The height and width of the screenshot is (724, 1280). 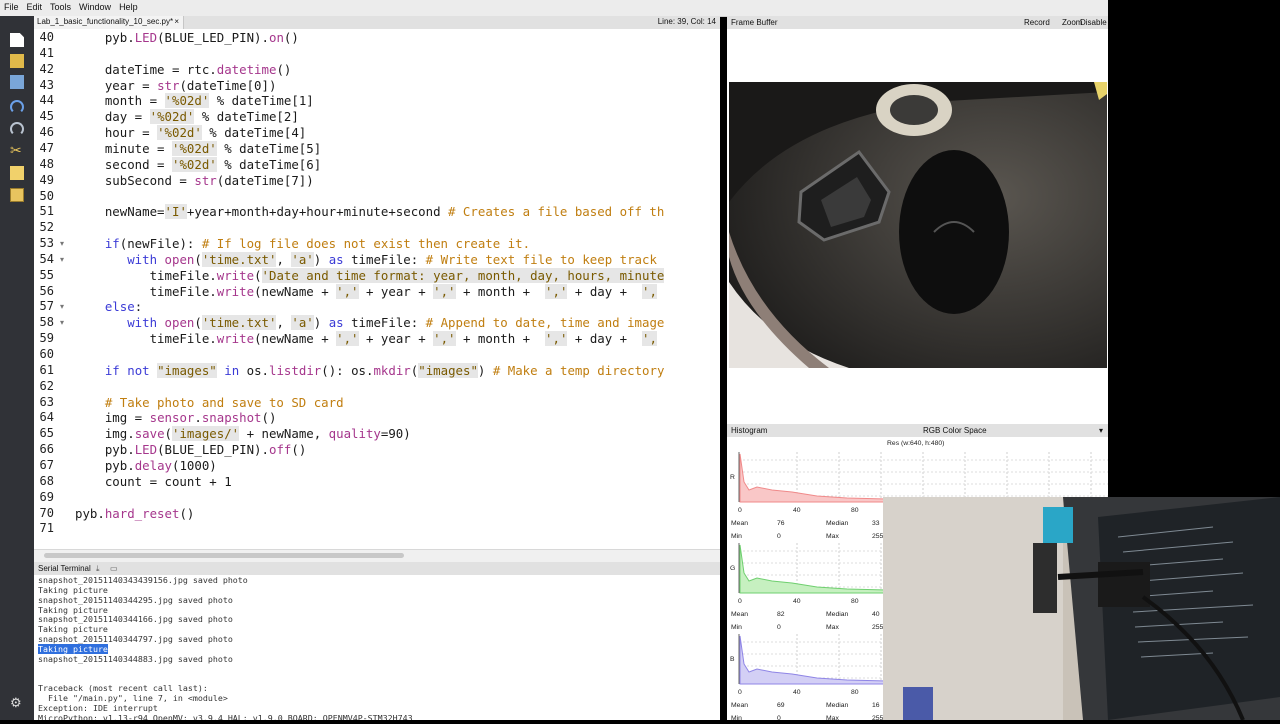 What do you see at coordinates (198, 164) in the screenshot?
I see `code-line: second = '%02d' % dateTime[6]` at bounding box center [198, 164].